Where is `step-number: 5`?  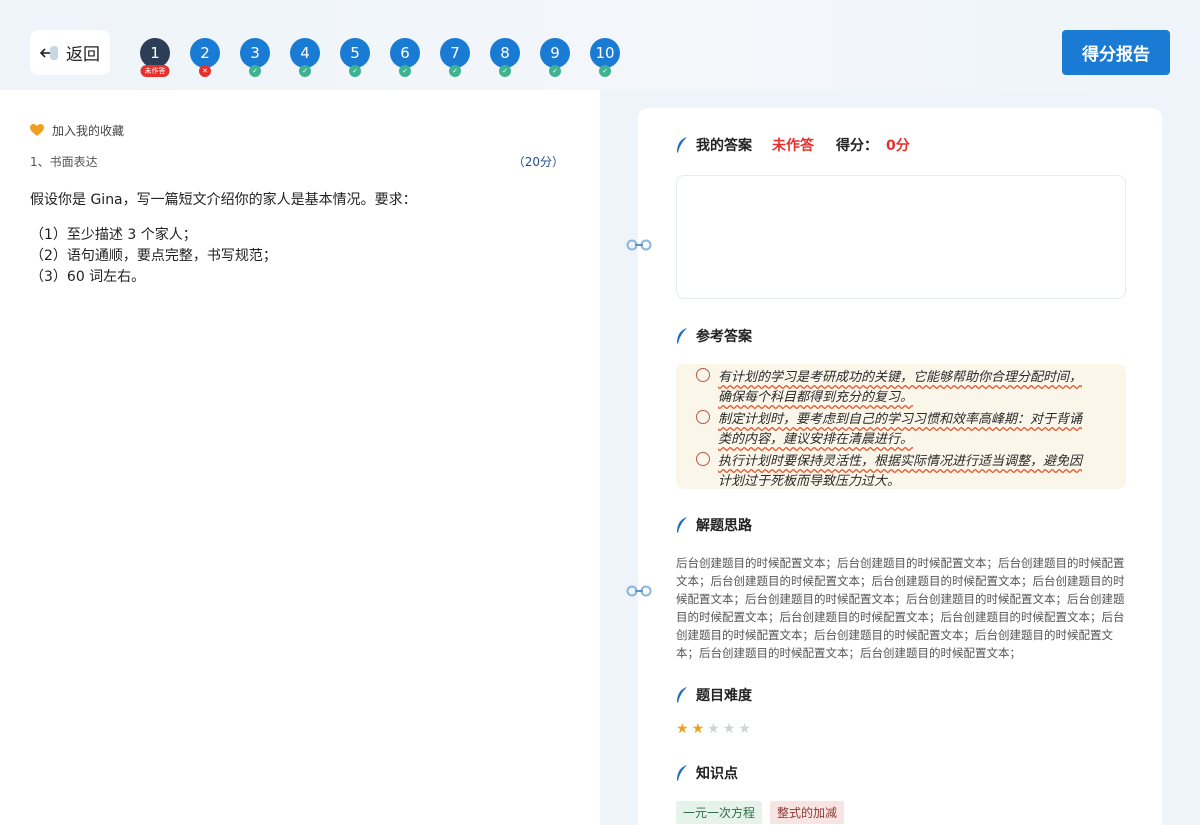
step-number: 5 is located at coordinates (355, 53).